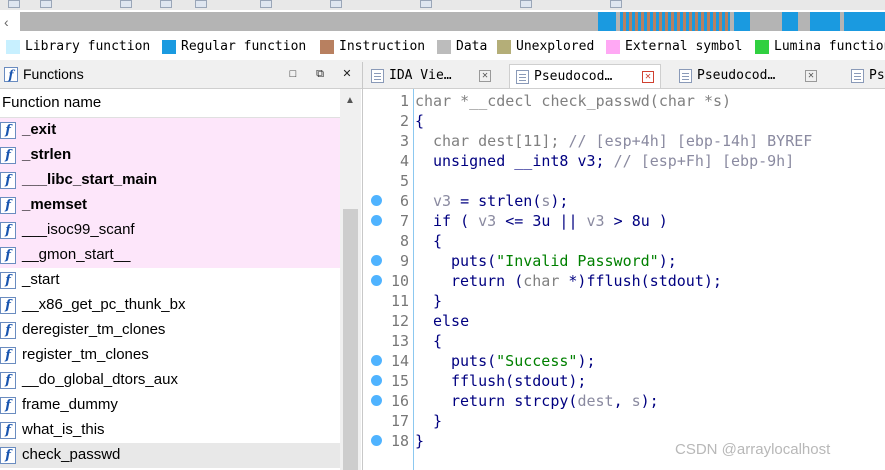  What do you see at coordinates (170, 205) in the screenshot?
I see `function-row: f _memset` at bounding box center [170, 205].